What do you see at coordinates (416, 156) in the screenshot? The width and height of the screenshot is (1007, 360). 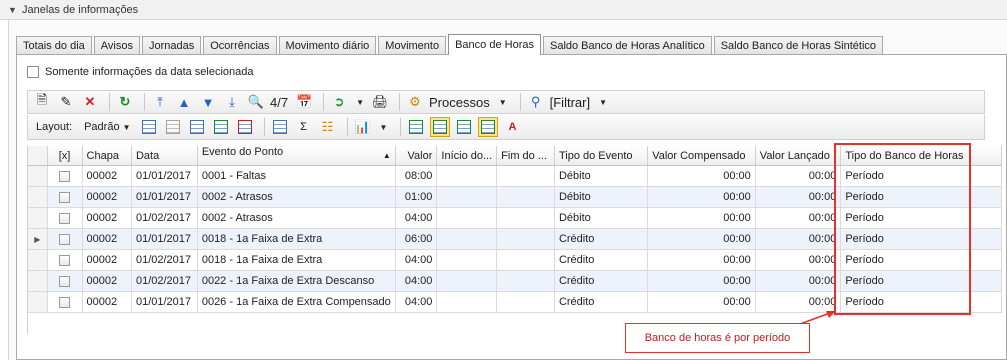 I see `column-header: Valor` at bounding box center [416, 156].